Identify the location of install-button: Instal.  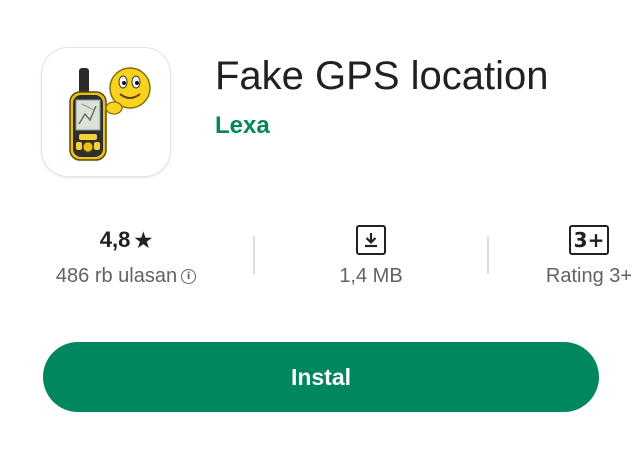
(321, 377).